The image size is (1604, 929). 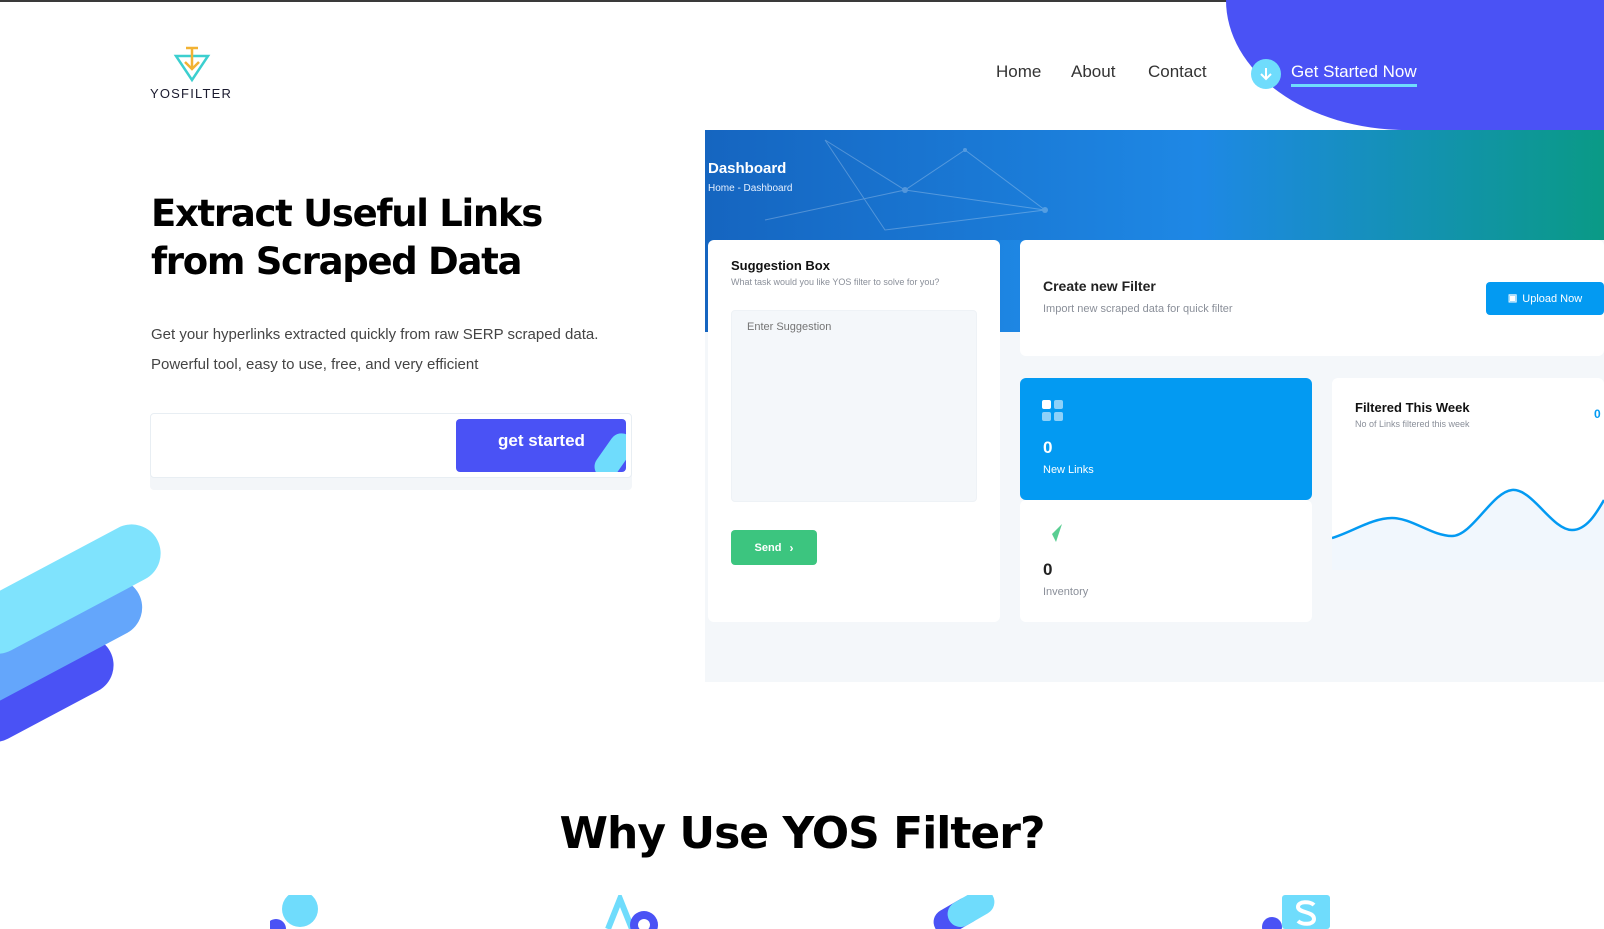 I want to click on upload-file-icon: ▣, so click(x=1512, y=298).